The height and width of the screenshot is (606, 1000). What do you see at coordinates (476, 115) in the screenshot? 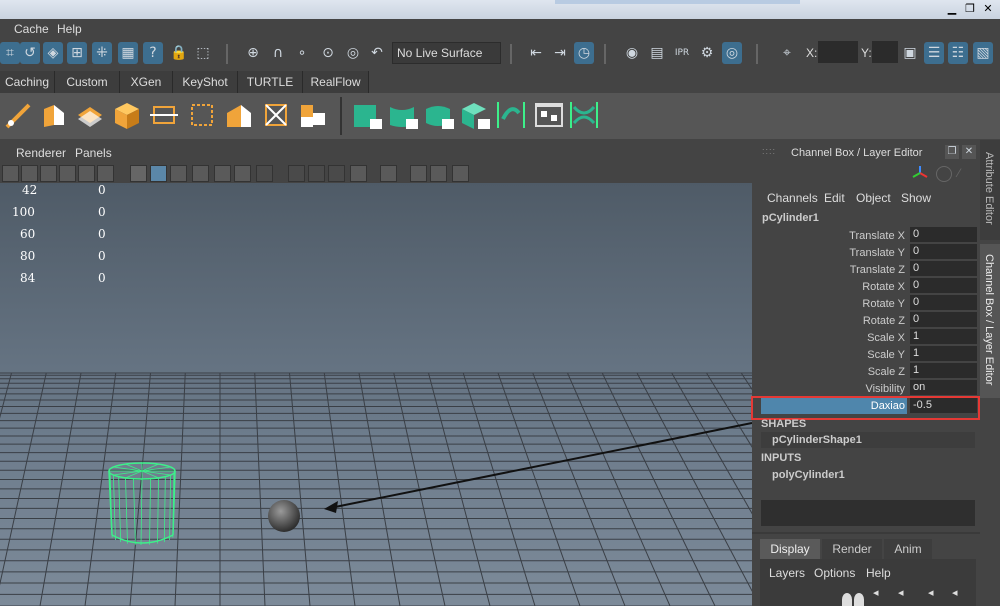
I see `uv-automatic-icon` at bounding box center [476, 115].